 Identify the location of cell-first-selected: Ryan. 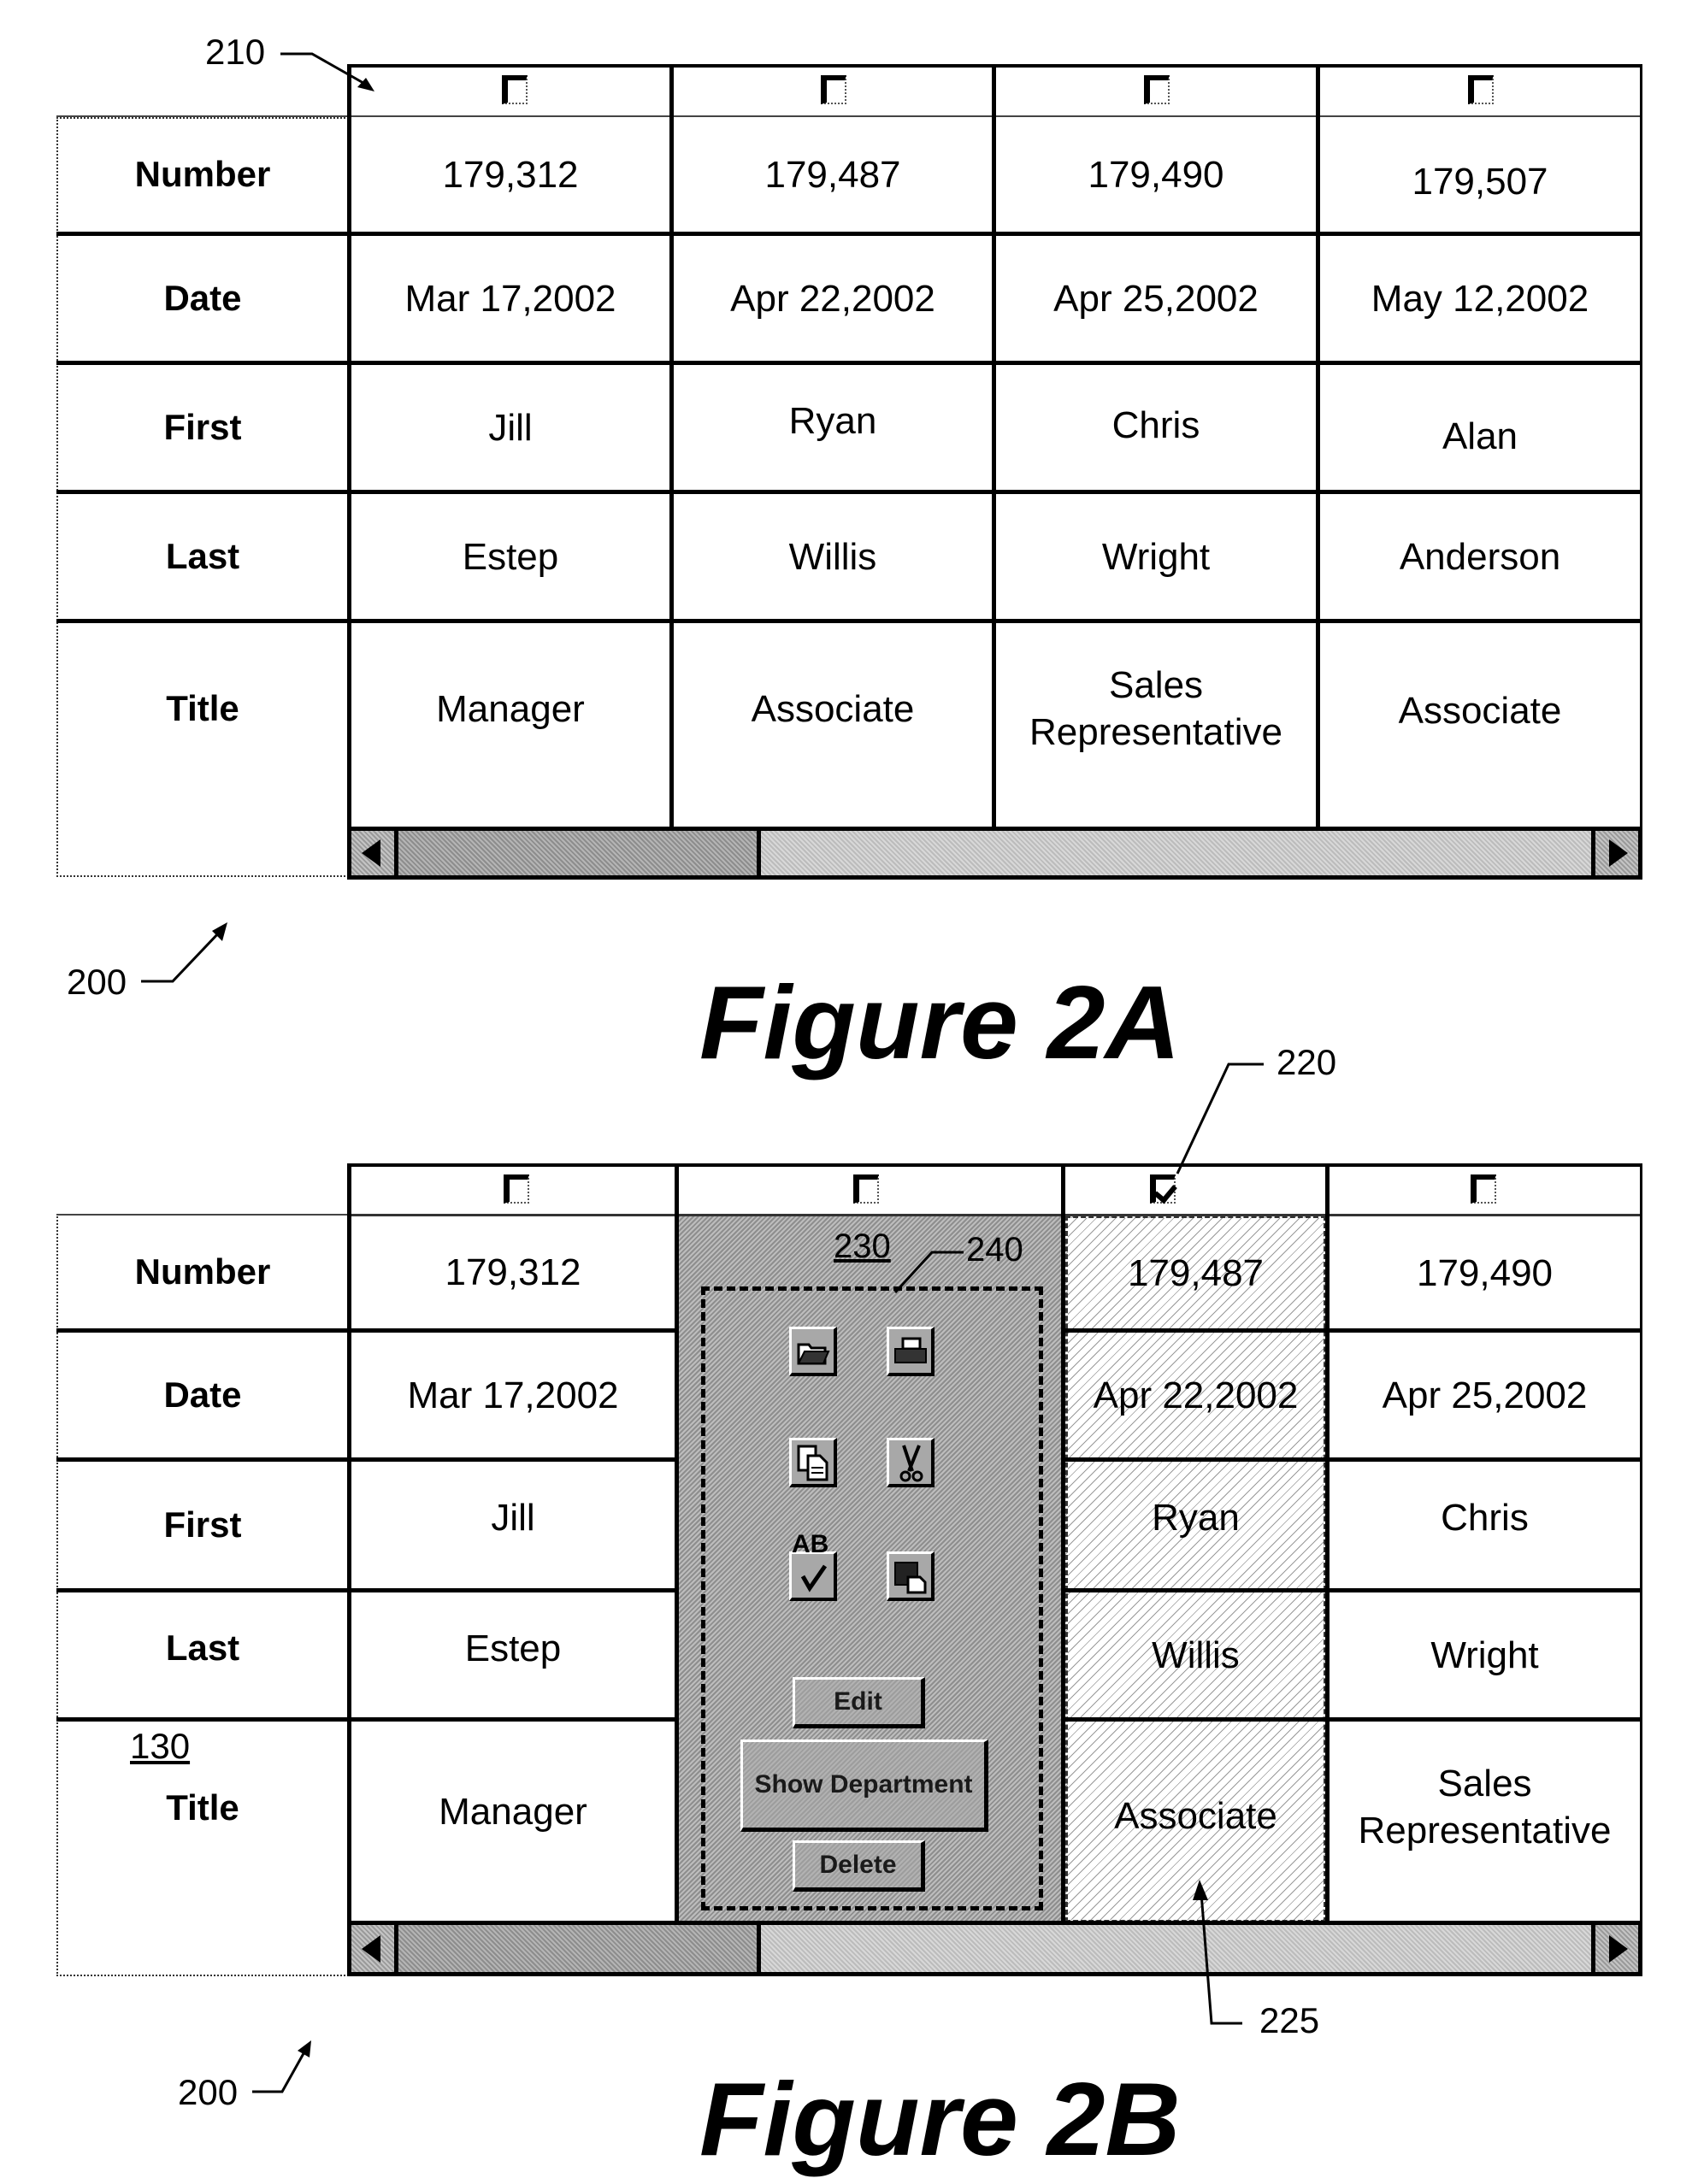
(1195, 1517).